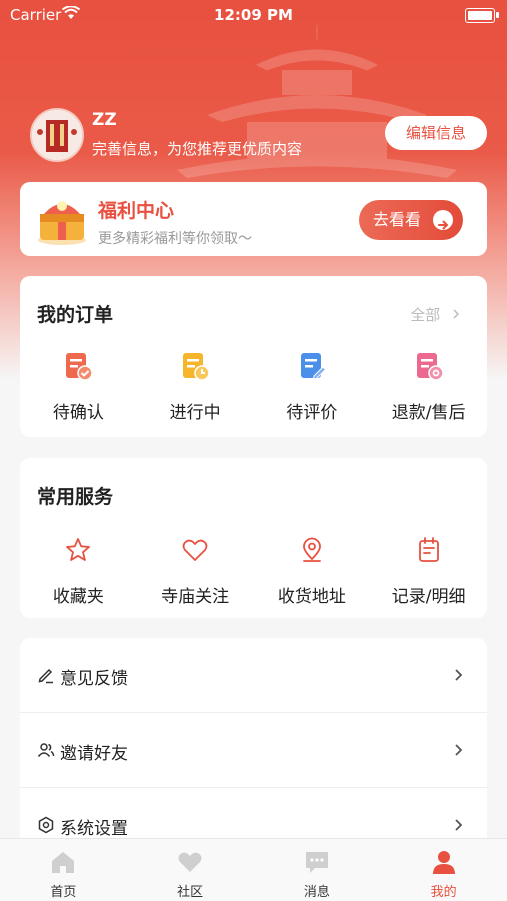 The image size is (507, 901). Describe the element at coordinates (311, 597) in the screenshot. I see `service-label: 收货地址` at that location.